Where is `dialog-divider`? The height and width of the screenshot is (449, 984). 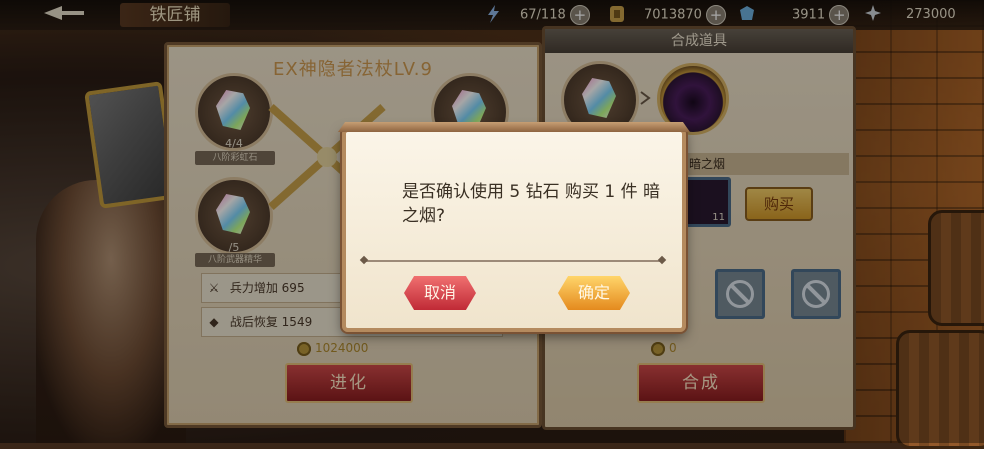
dialog-divider is located at coordinates (513, 261).